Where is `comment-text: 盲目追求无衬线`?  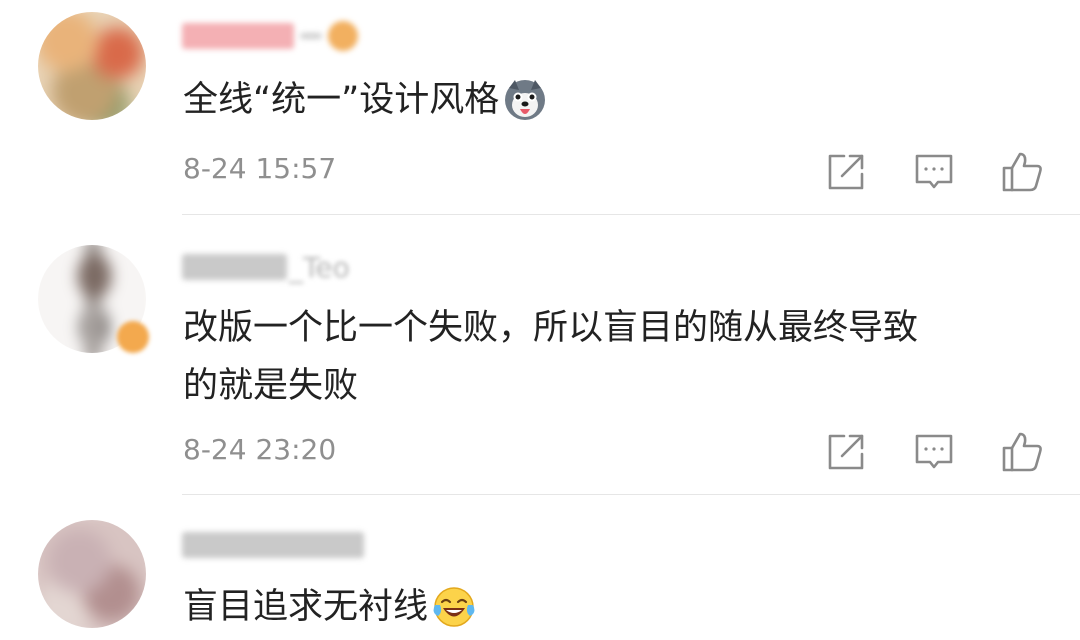
comment-text: 盲目追求无衬线 is located at coordinates (329, 606).